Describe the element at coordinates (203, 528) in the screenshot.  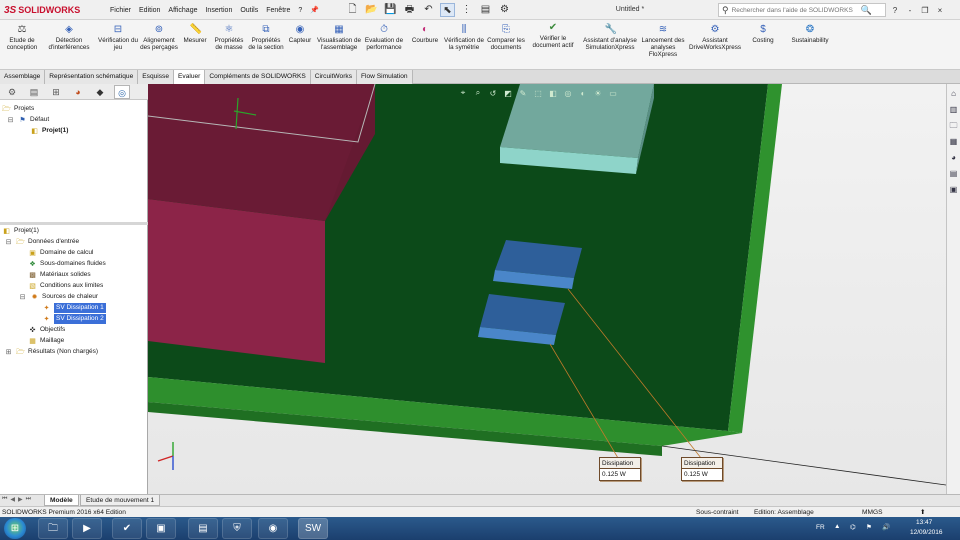
I see `taskbar-app-icon: ▤` at that location.